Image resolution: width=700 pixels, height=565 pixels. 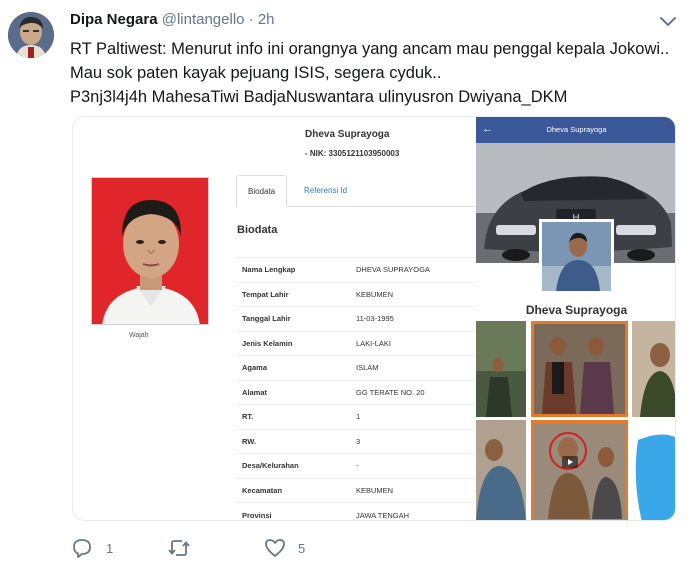 What do you see at coordinates (257, 230) in the screenshot?
I see `section-title: Biodata` at bounding box center [257, 230].